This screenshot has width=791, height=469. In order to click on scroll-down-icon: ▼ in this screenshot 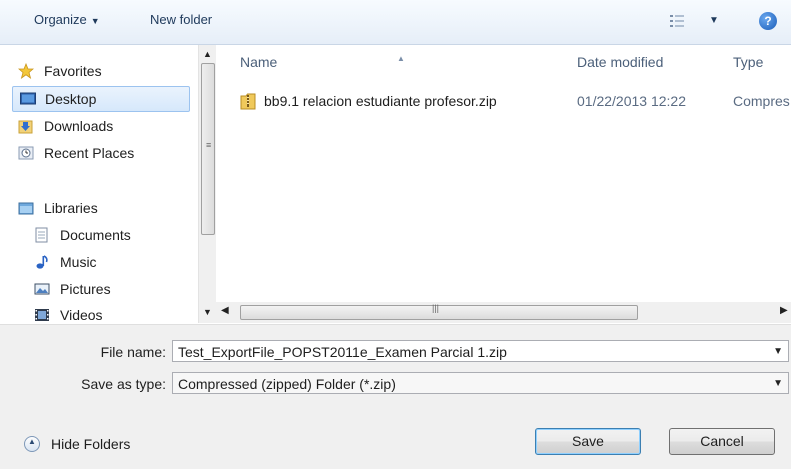, I will do `click(207, 312)`.